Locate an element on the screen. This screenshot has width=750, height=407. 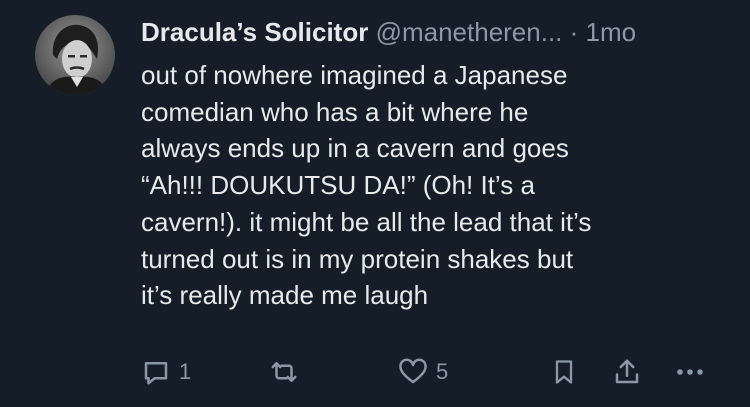
tweet-header: Dracula’s Solicitor @manetheren... · 1mo is located at coordinates (441, 32).